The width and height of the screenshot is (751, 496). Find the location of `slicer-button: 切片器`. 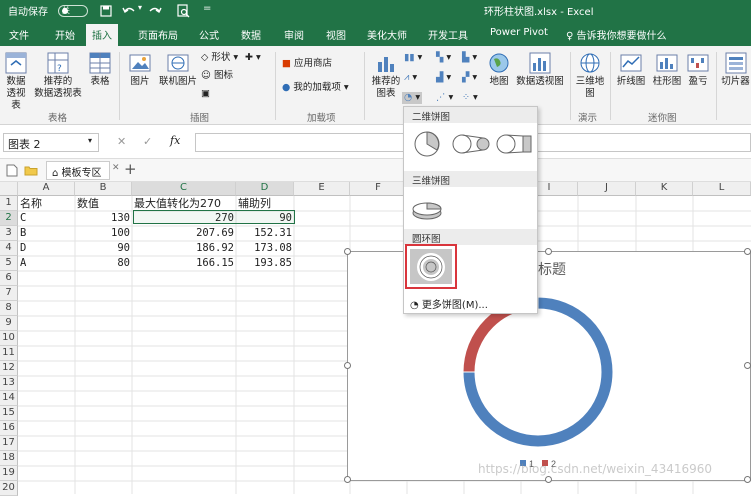

slicer-button: 切片器 is located at coordinates (735, 70).